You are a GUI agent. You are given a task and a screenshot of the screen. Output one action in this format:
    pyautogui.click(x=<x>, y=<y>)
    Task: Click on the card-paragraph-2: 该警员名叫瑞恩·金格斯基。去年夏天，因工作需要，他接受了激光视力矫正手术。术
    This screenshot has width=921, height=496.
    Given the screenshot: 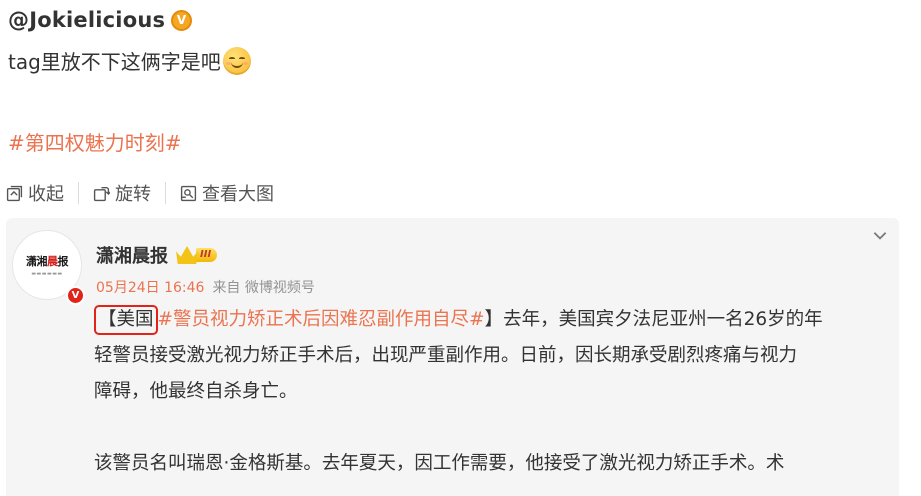 What is the action you would take?
    pyautogui.click(x=439, y=463)
    